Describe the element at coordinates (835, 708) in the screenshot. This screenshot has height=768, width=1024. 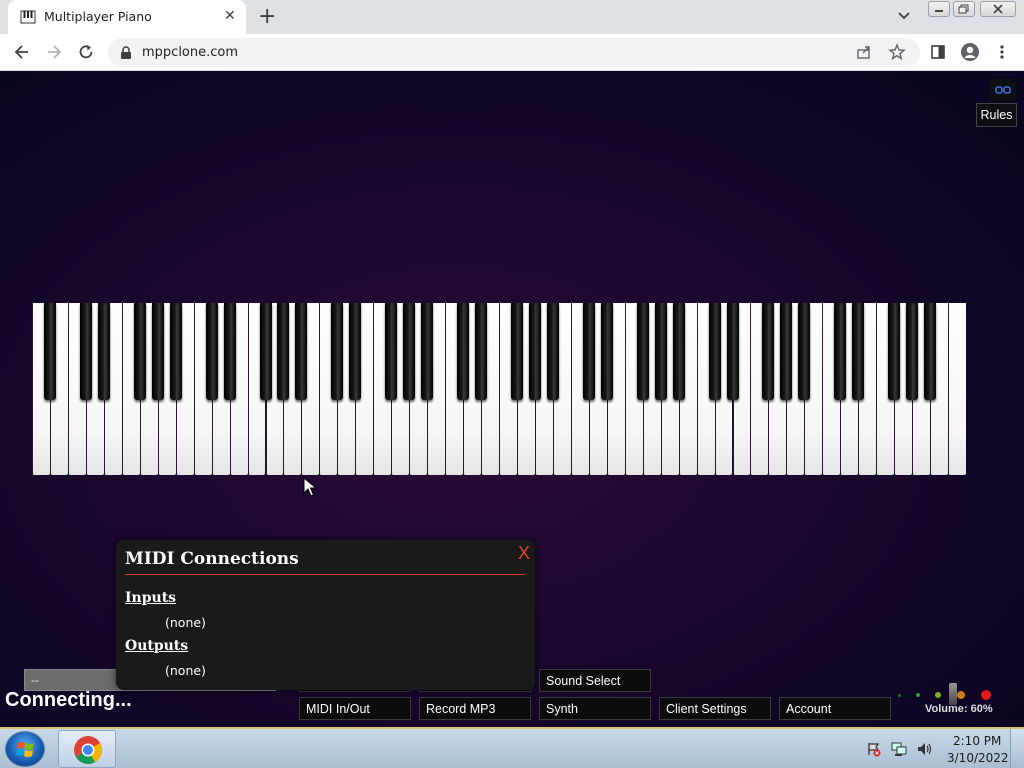
I see `account-button: Account` at that location.